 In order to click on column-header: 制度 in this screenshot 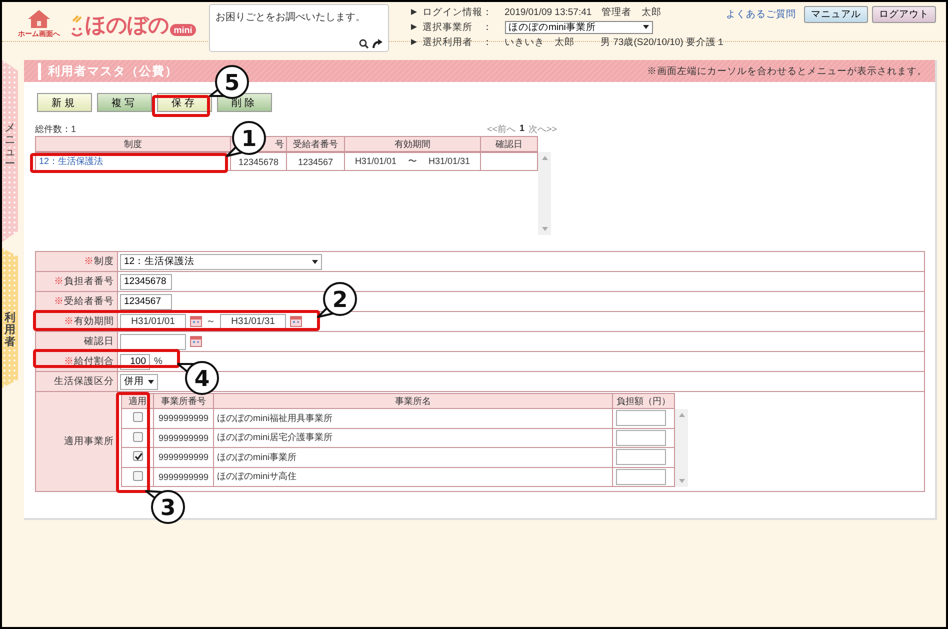, I will do `click(133, 144)`.